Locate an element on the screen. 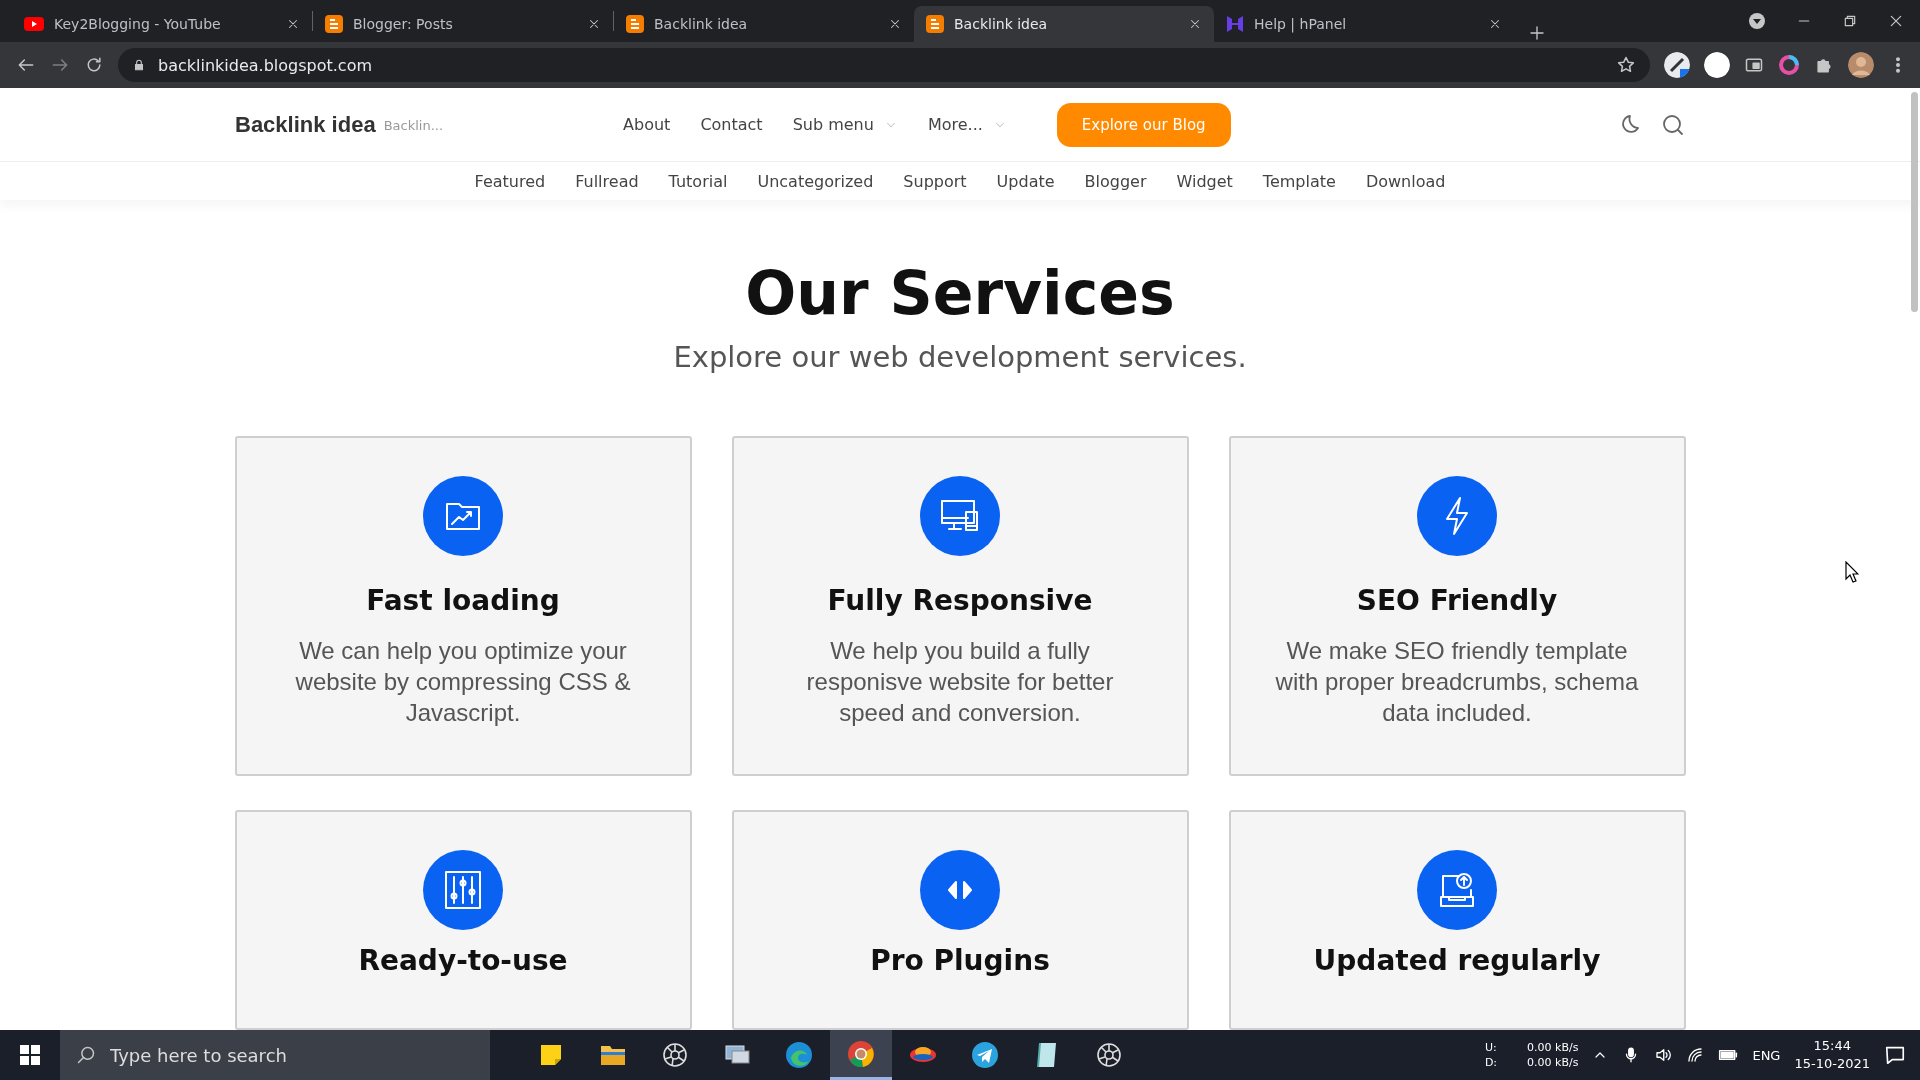 This screenshot has width=1920, height=1080. browser-tab: Help | hPanel is located at coordinates (1364, 24).